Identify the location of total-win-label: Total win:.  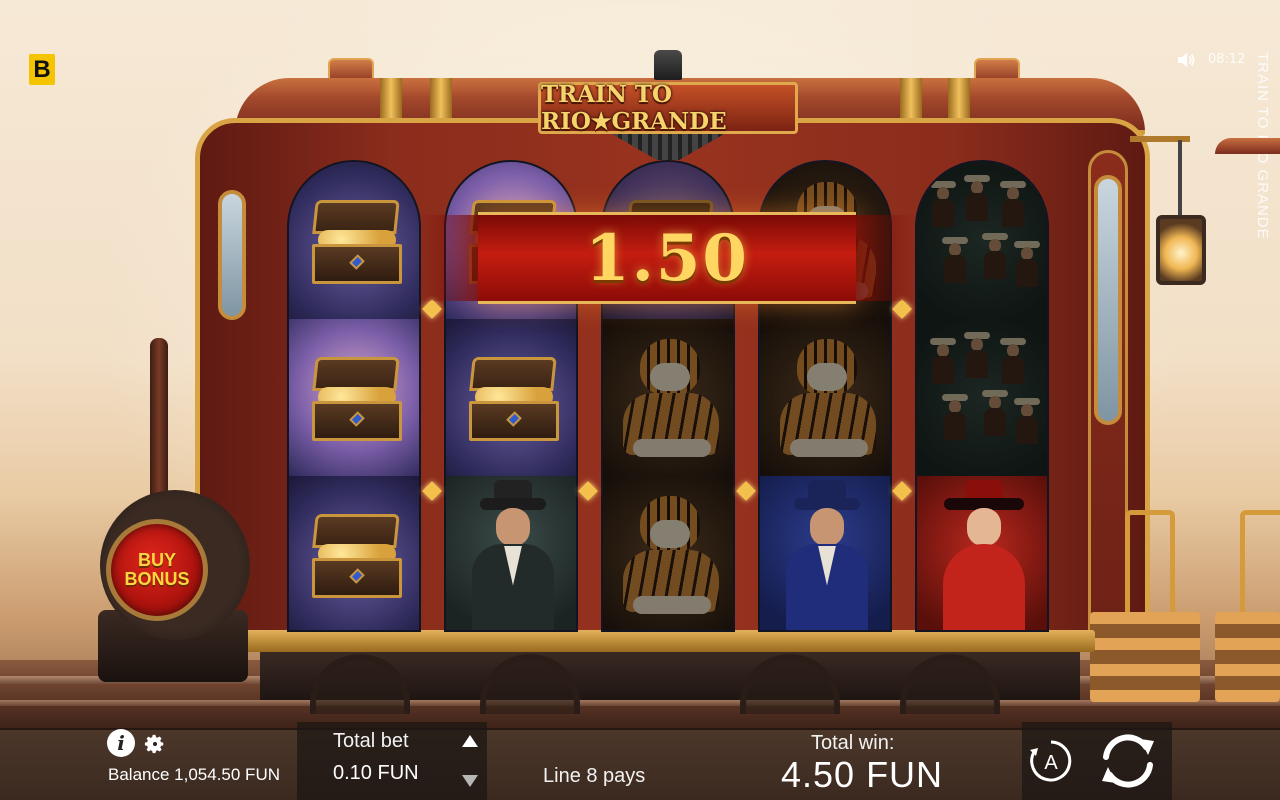
(853, 743).